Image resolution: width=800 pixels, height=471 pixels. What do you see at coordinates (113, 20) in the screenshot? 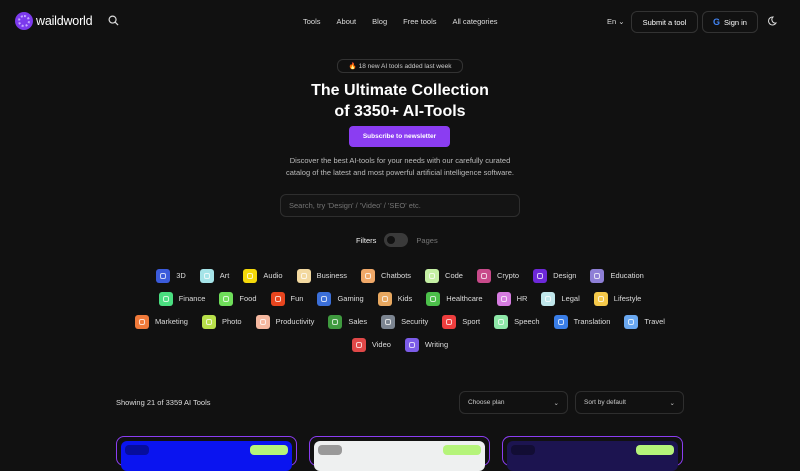
I see `search-icon` at bounding box center [113, 20].